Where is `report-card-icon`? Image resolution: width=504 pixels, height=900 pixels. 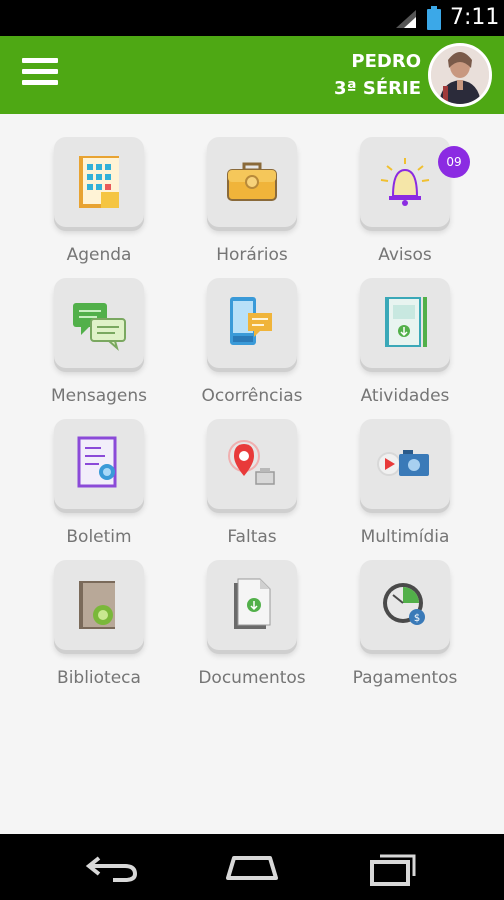
report-card-icon is located at coordinates (97, 462).